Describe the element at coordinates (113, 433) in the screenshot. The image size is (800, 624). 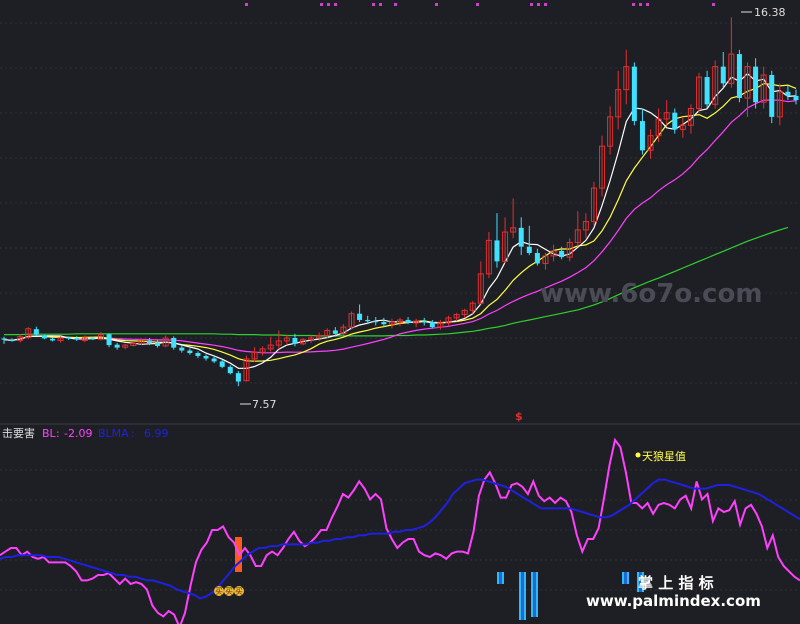
I see `blma-legend-name: BLMA` at that location.